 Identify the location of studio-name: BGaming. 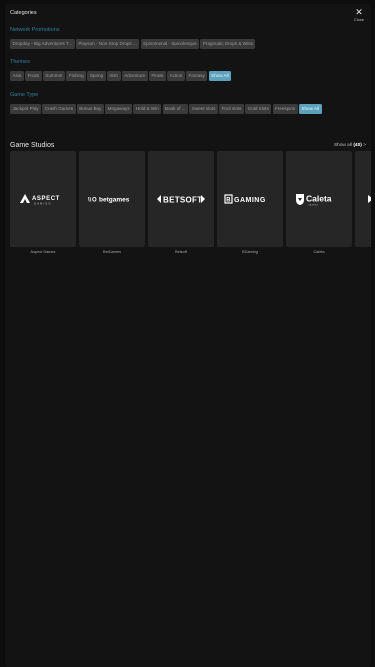
(250, 252).